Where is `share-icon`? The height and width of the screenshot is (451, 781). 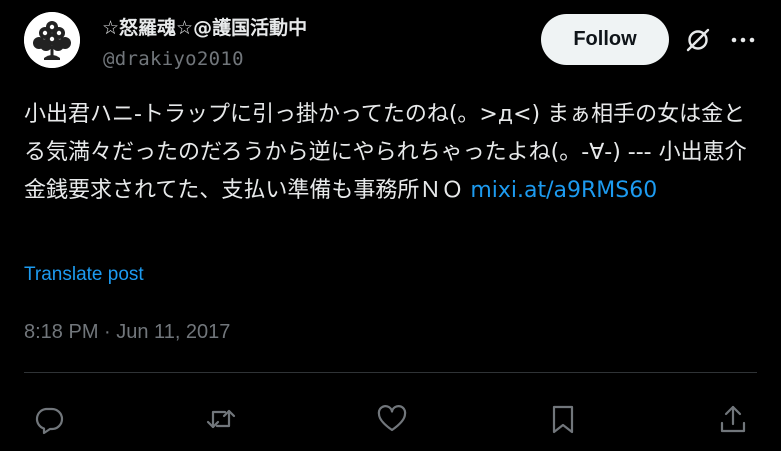
share-icon is located at coordinates (733, 419).